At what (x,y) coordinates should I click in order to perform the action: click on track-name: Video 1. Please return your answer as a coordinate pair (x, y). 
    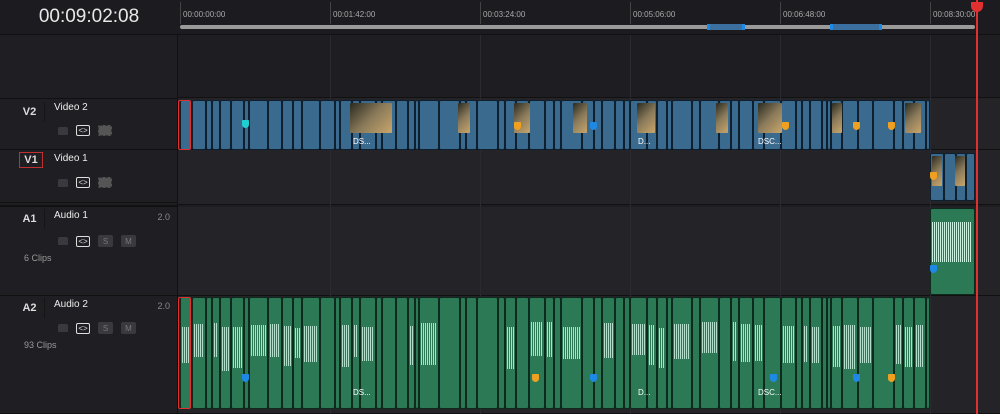
    Looking at the image, I should click on (71, 158).